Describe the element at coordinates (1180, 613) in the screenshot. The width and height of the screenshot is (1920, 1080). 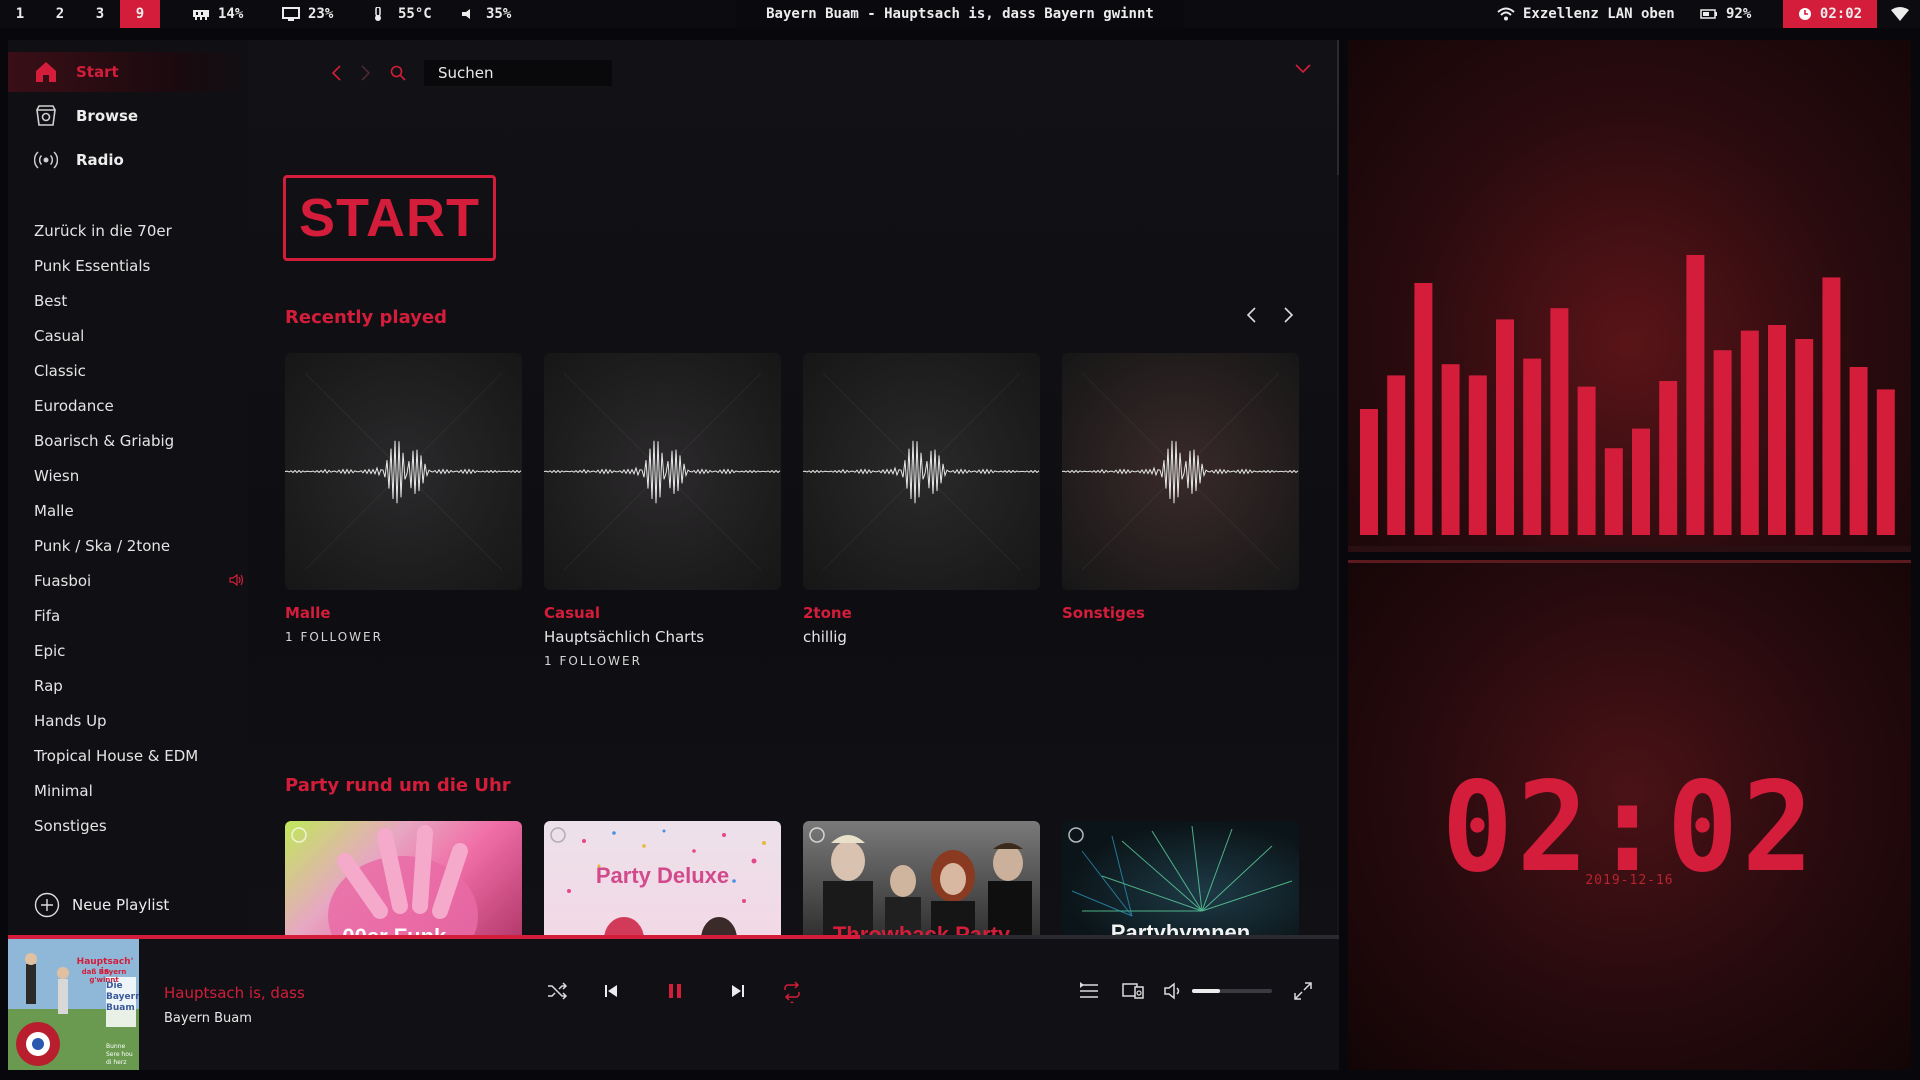
I see `playlist-card-title: Sonstiges` at that location.